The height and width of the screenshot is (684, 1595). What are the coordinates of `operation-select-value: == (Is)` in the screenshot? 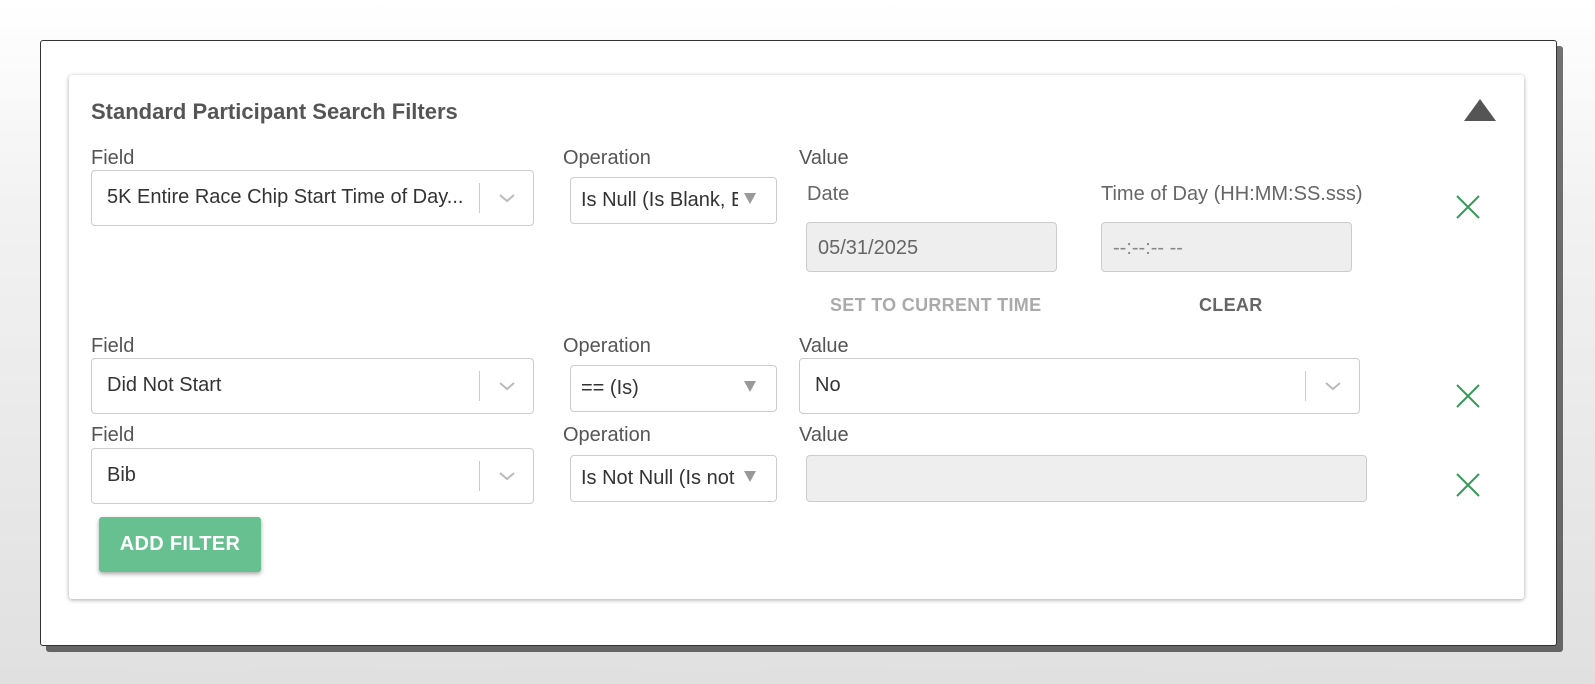 It's located at (610, 388).